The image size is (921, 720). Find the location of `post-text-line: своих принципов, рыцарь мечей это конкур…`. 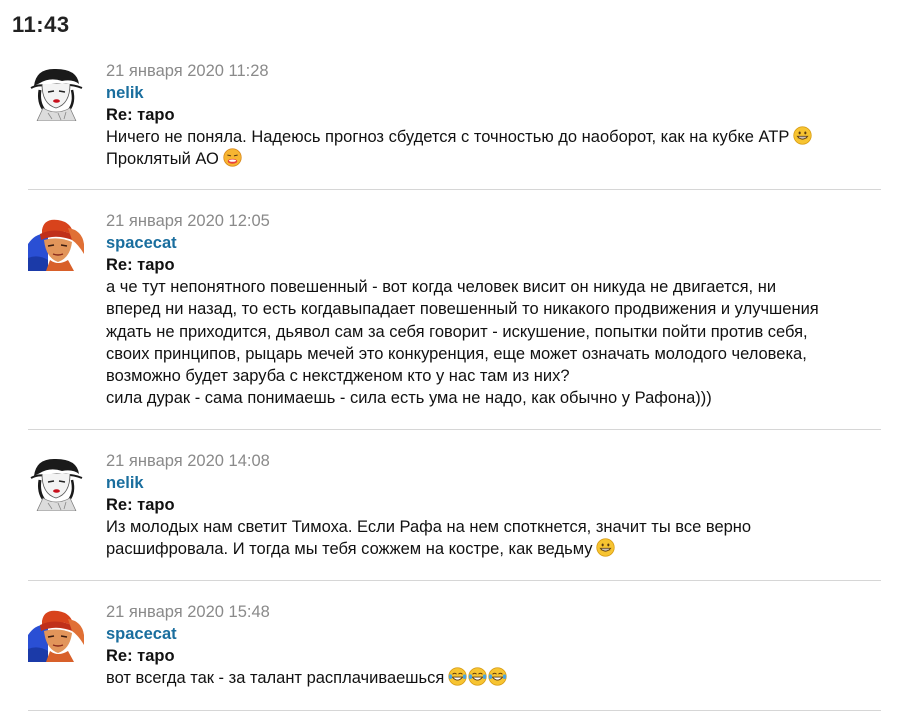

post-text-line: своих принципов, рыцарь мечей это конкур… is located at coordinates (456, 353).